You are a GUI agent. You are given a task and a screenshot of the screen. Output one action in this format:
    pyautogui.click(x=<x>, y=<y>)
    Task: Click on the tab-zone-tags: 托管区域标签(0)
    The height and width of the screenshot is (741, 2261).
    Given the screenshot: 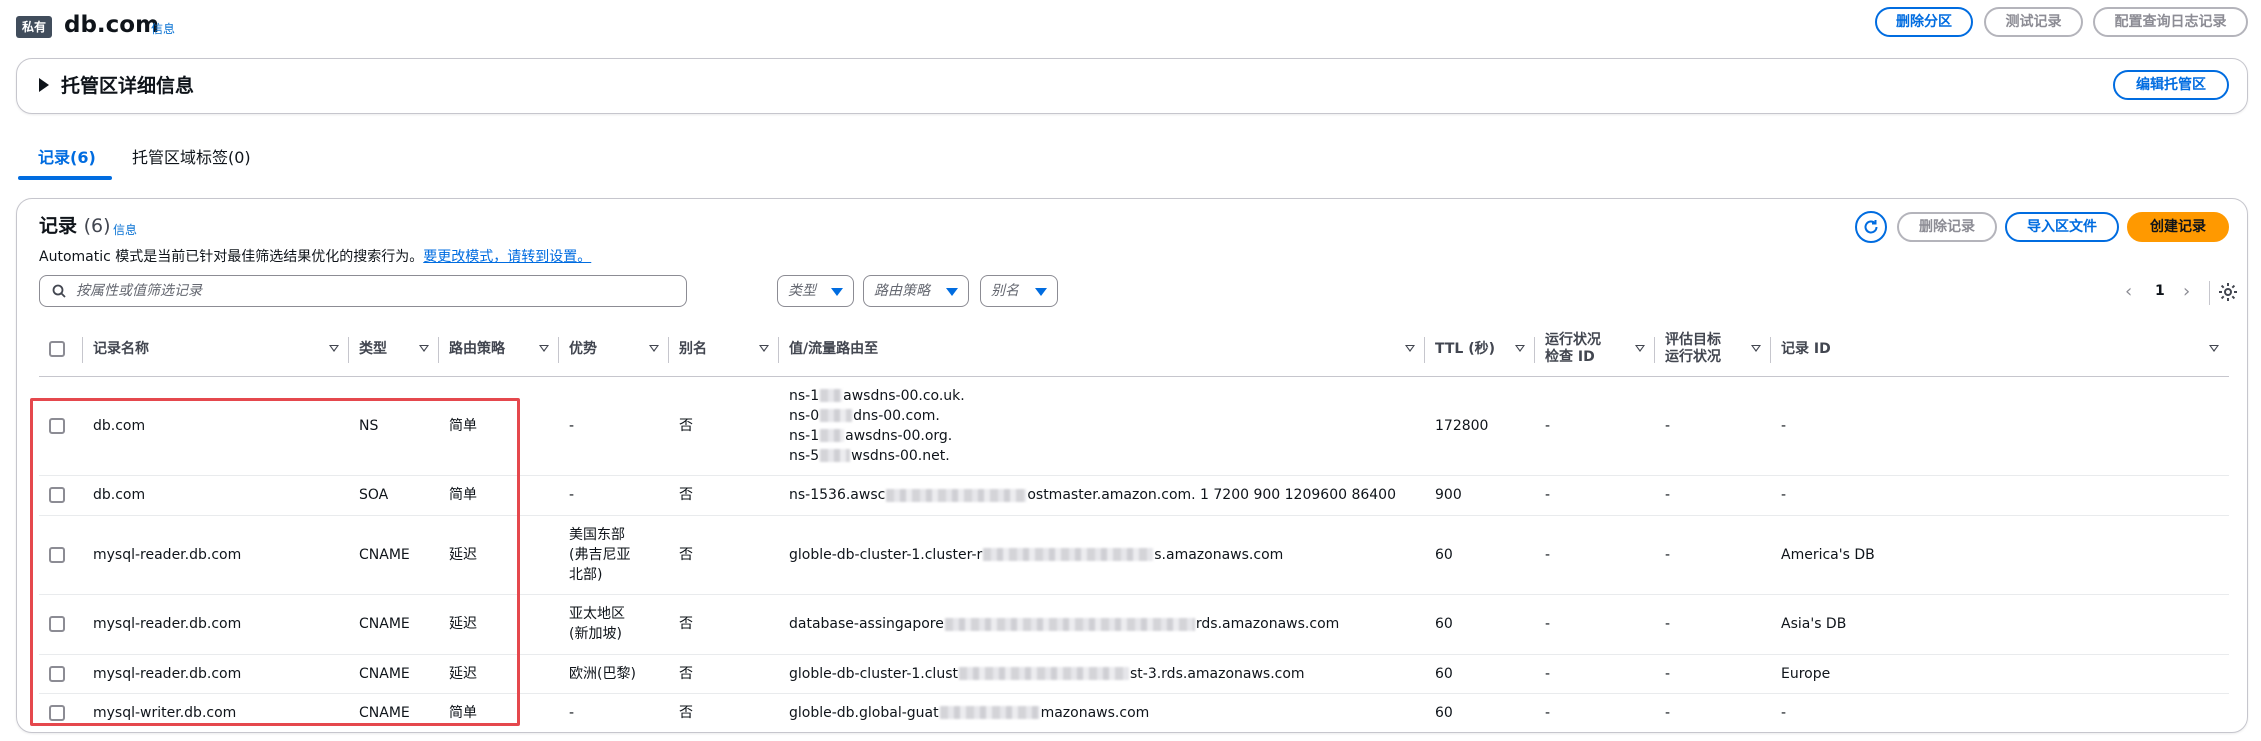 What is the action you would take?
    pyautogui.click(x=191, y=158)
    